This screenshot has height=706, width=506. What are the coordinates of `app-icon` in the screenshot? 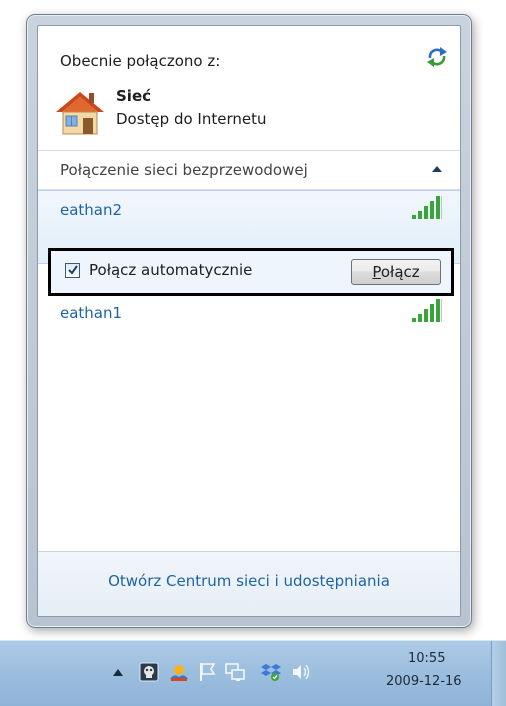 It's located at (149, 672).